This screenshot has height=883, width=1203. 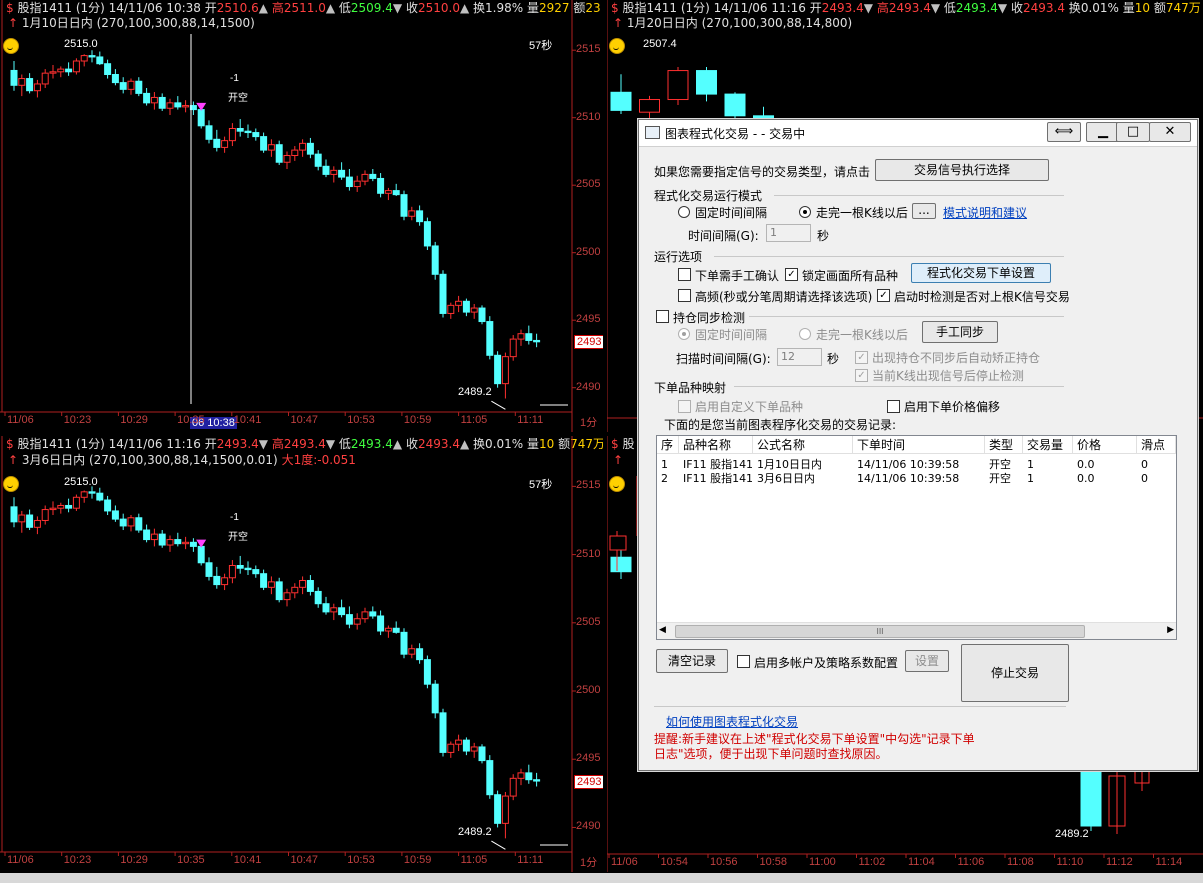 I want to click on lock-symbols-checkbox: ✓, so click(x=791, y=274).